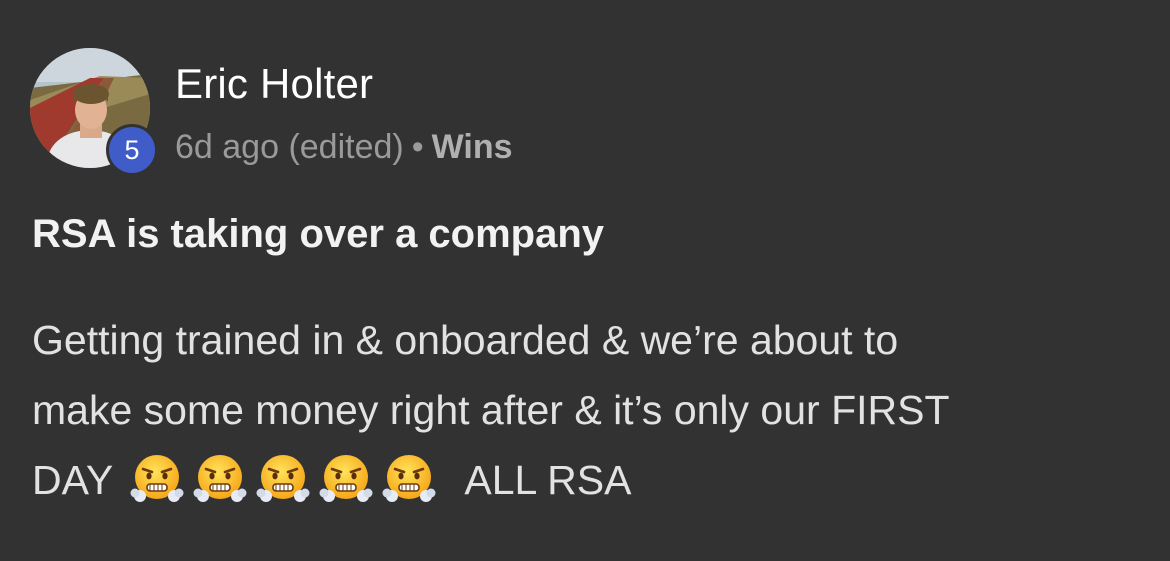  I want to click on emoji-group, so click(284, 479).